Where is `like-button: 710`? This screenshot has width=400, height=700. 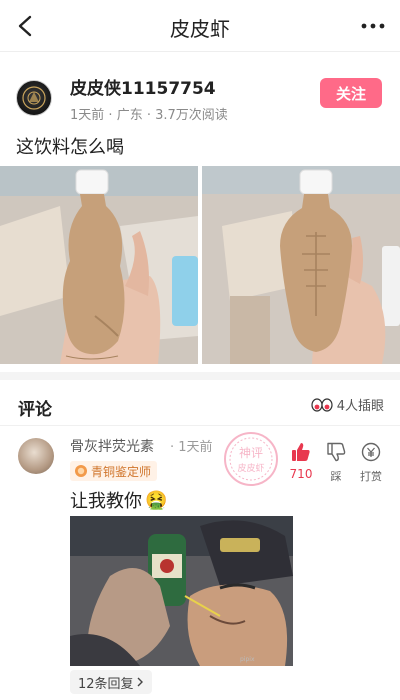
like-button: 710 is located at coordinates (301, 461).